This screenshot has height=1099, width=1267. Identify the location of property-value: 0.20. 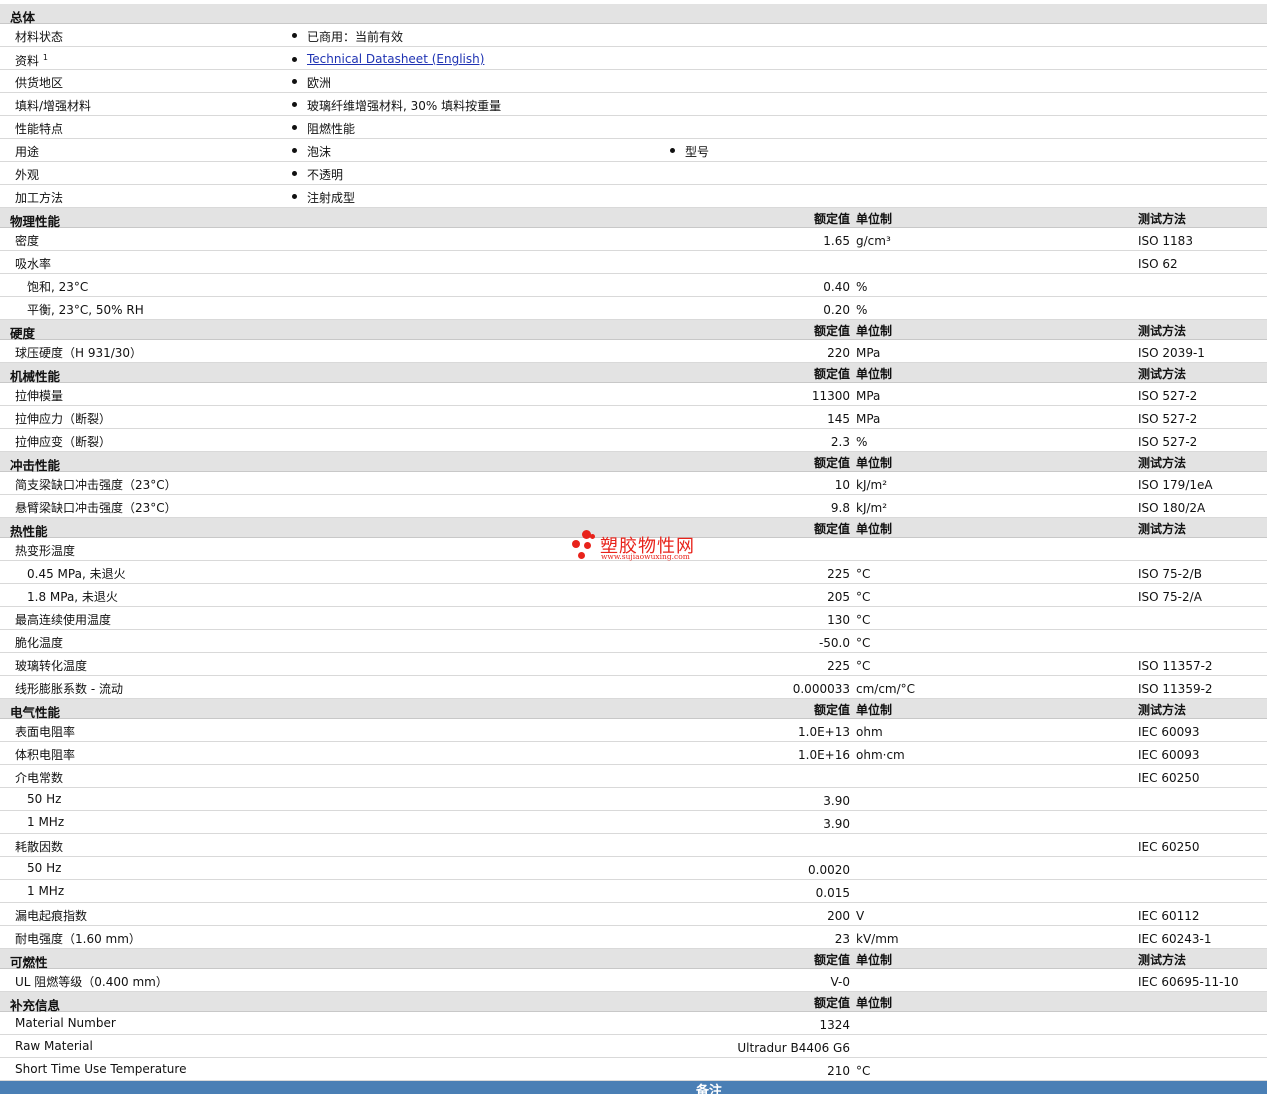
(836, 310).